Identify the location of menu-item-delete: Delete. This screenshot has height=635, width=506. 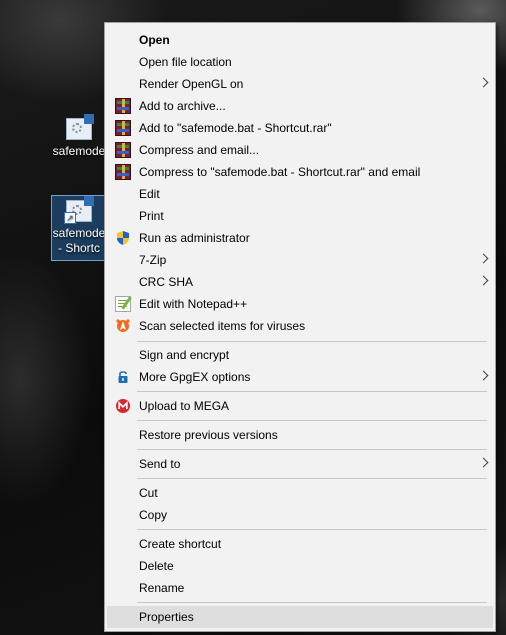
(300, 566).